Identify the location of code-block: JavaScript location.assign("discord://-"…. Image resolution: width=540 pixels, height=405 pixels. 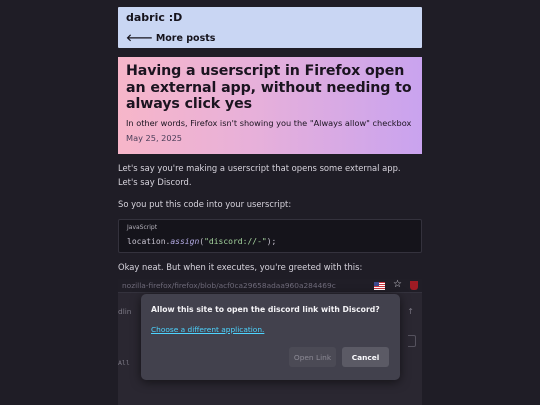
(270, 236).